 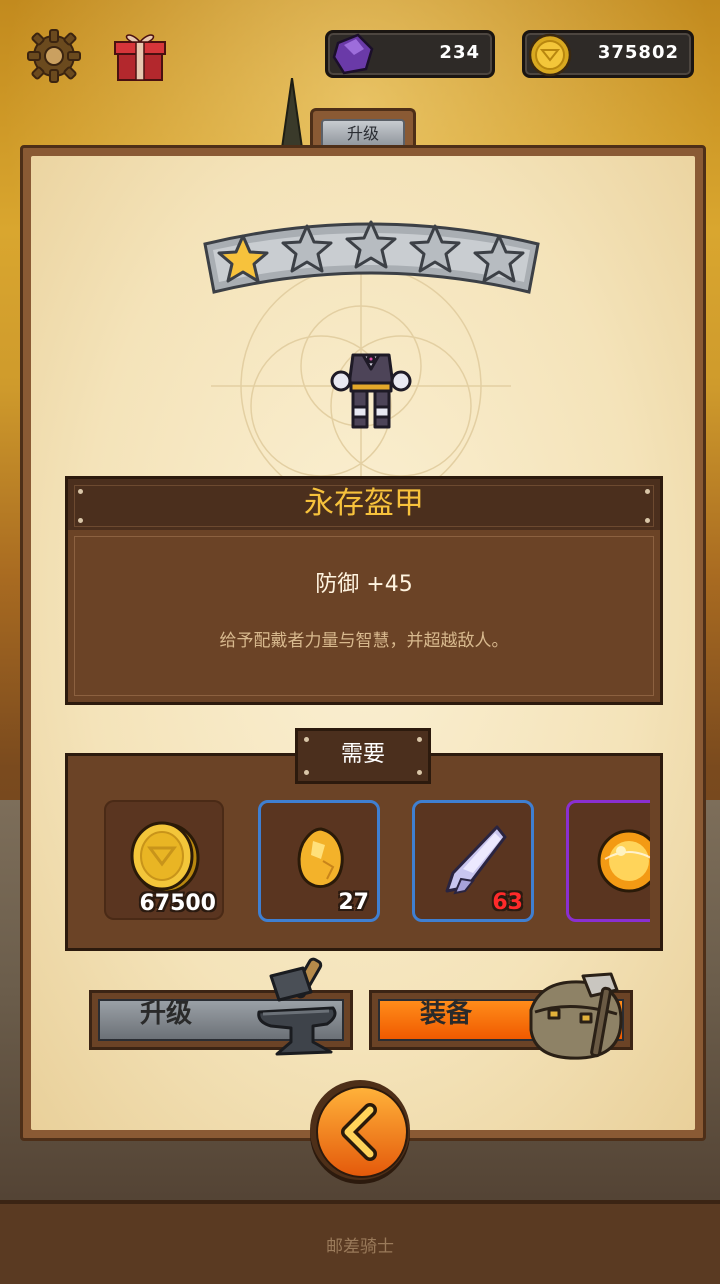 I want to click on footer-game-title: 邮差骑士, so click(x=360, y=1247).